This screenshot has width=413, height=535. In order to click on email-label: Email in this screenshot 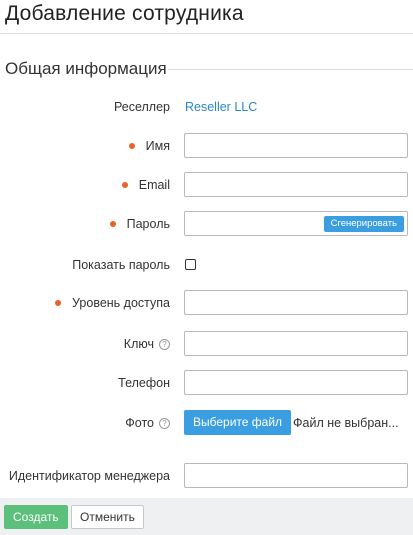, I will do `click(145, 185)`.